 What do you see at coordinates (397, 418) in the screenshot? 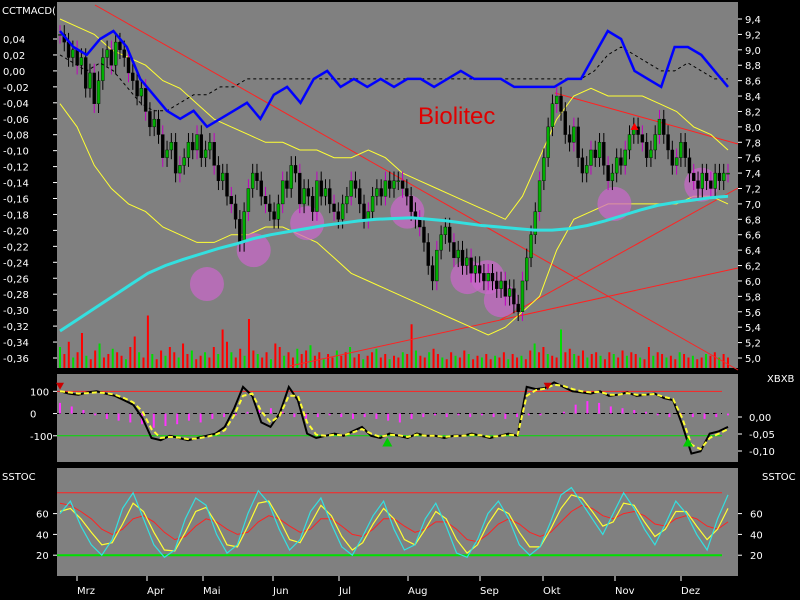
I see `cci-panel` at bounding box center [397, 418].